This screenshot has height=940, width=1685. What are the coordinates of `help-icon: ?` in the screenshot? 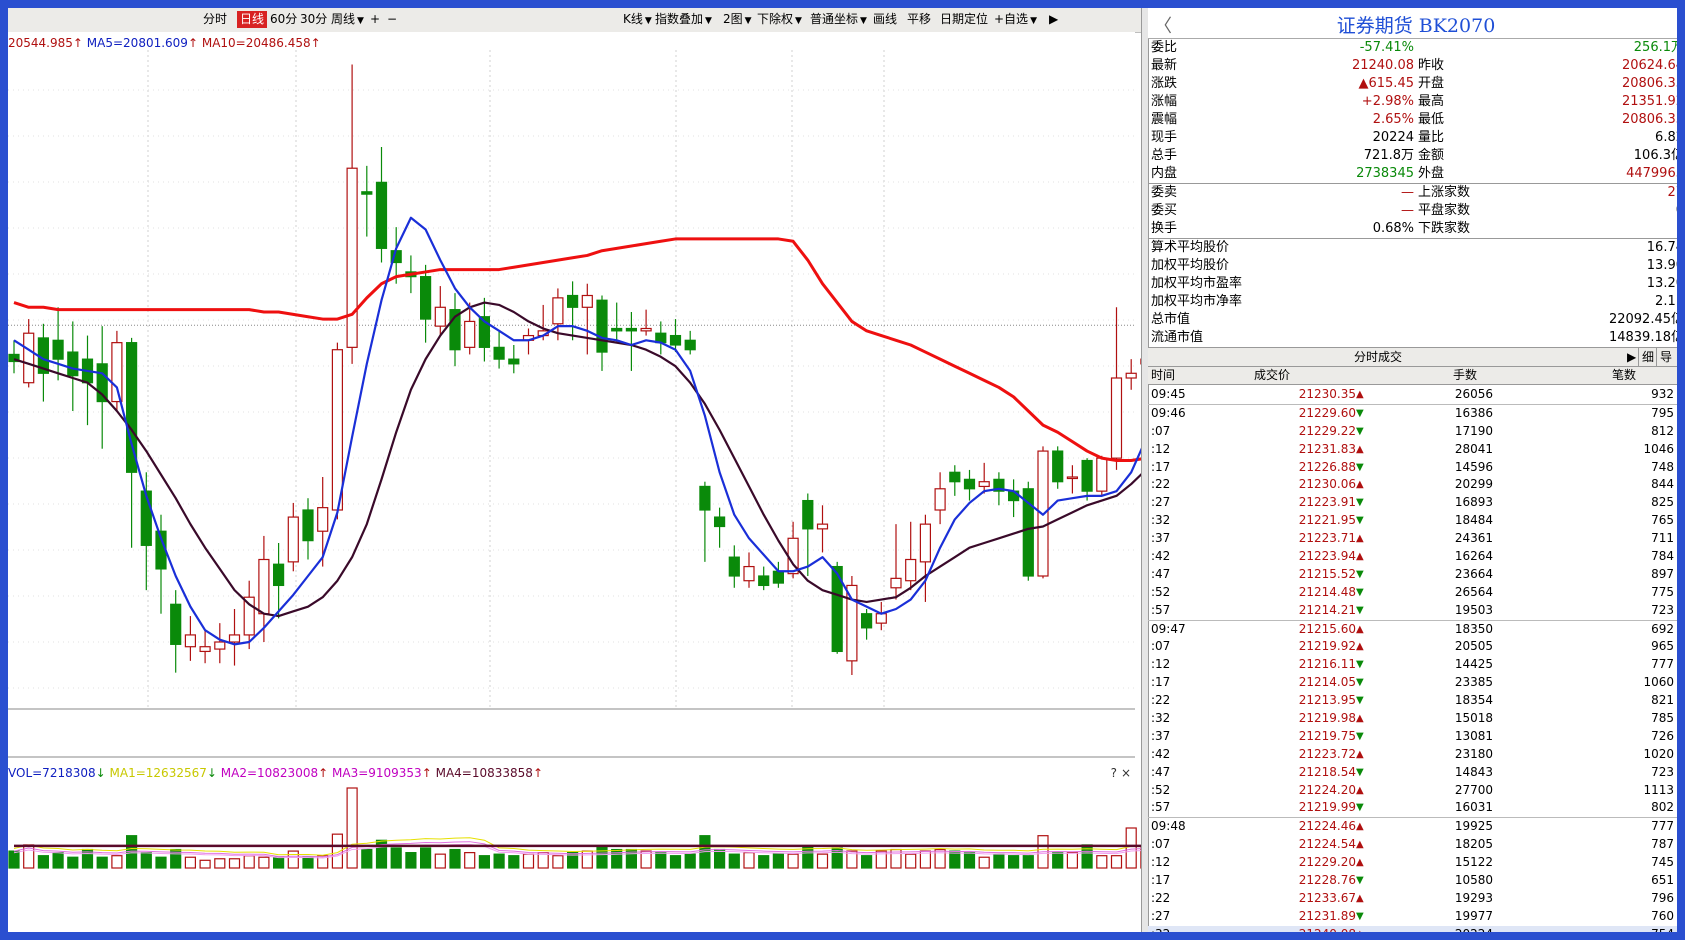 It's located at (1114, 773).